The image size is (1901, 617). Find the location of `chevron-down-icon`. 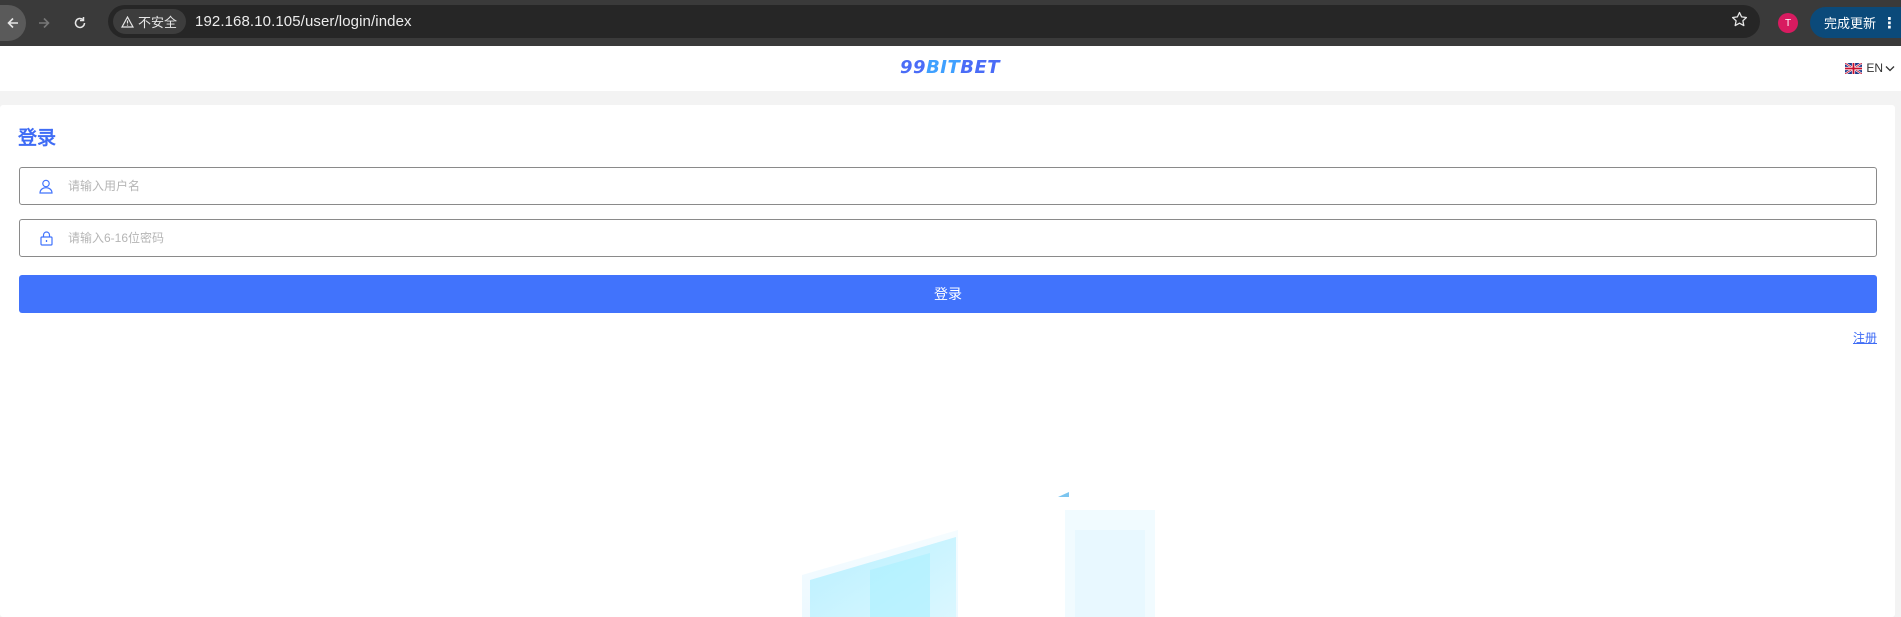

chevron-down-icon is located at coordinates (1890, 68).